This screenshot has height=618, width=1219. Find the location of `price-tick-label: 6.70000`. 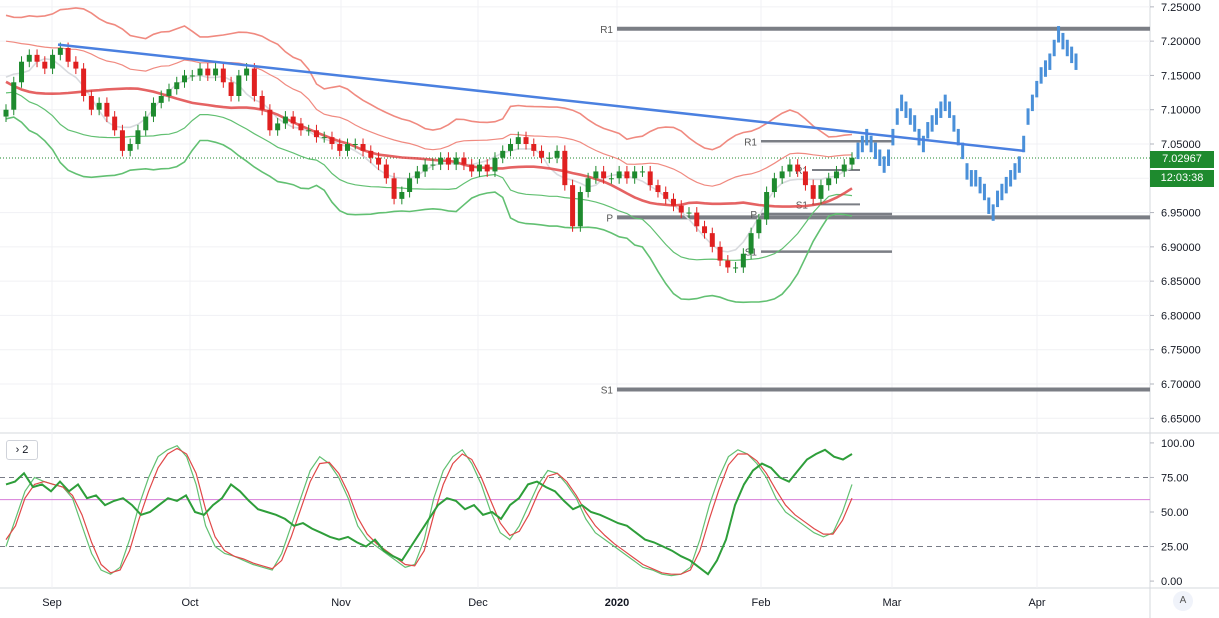

price-tick-label: 6.70000 is located at coordinates (1181, 385).